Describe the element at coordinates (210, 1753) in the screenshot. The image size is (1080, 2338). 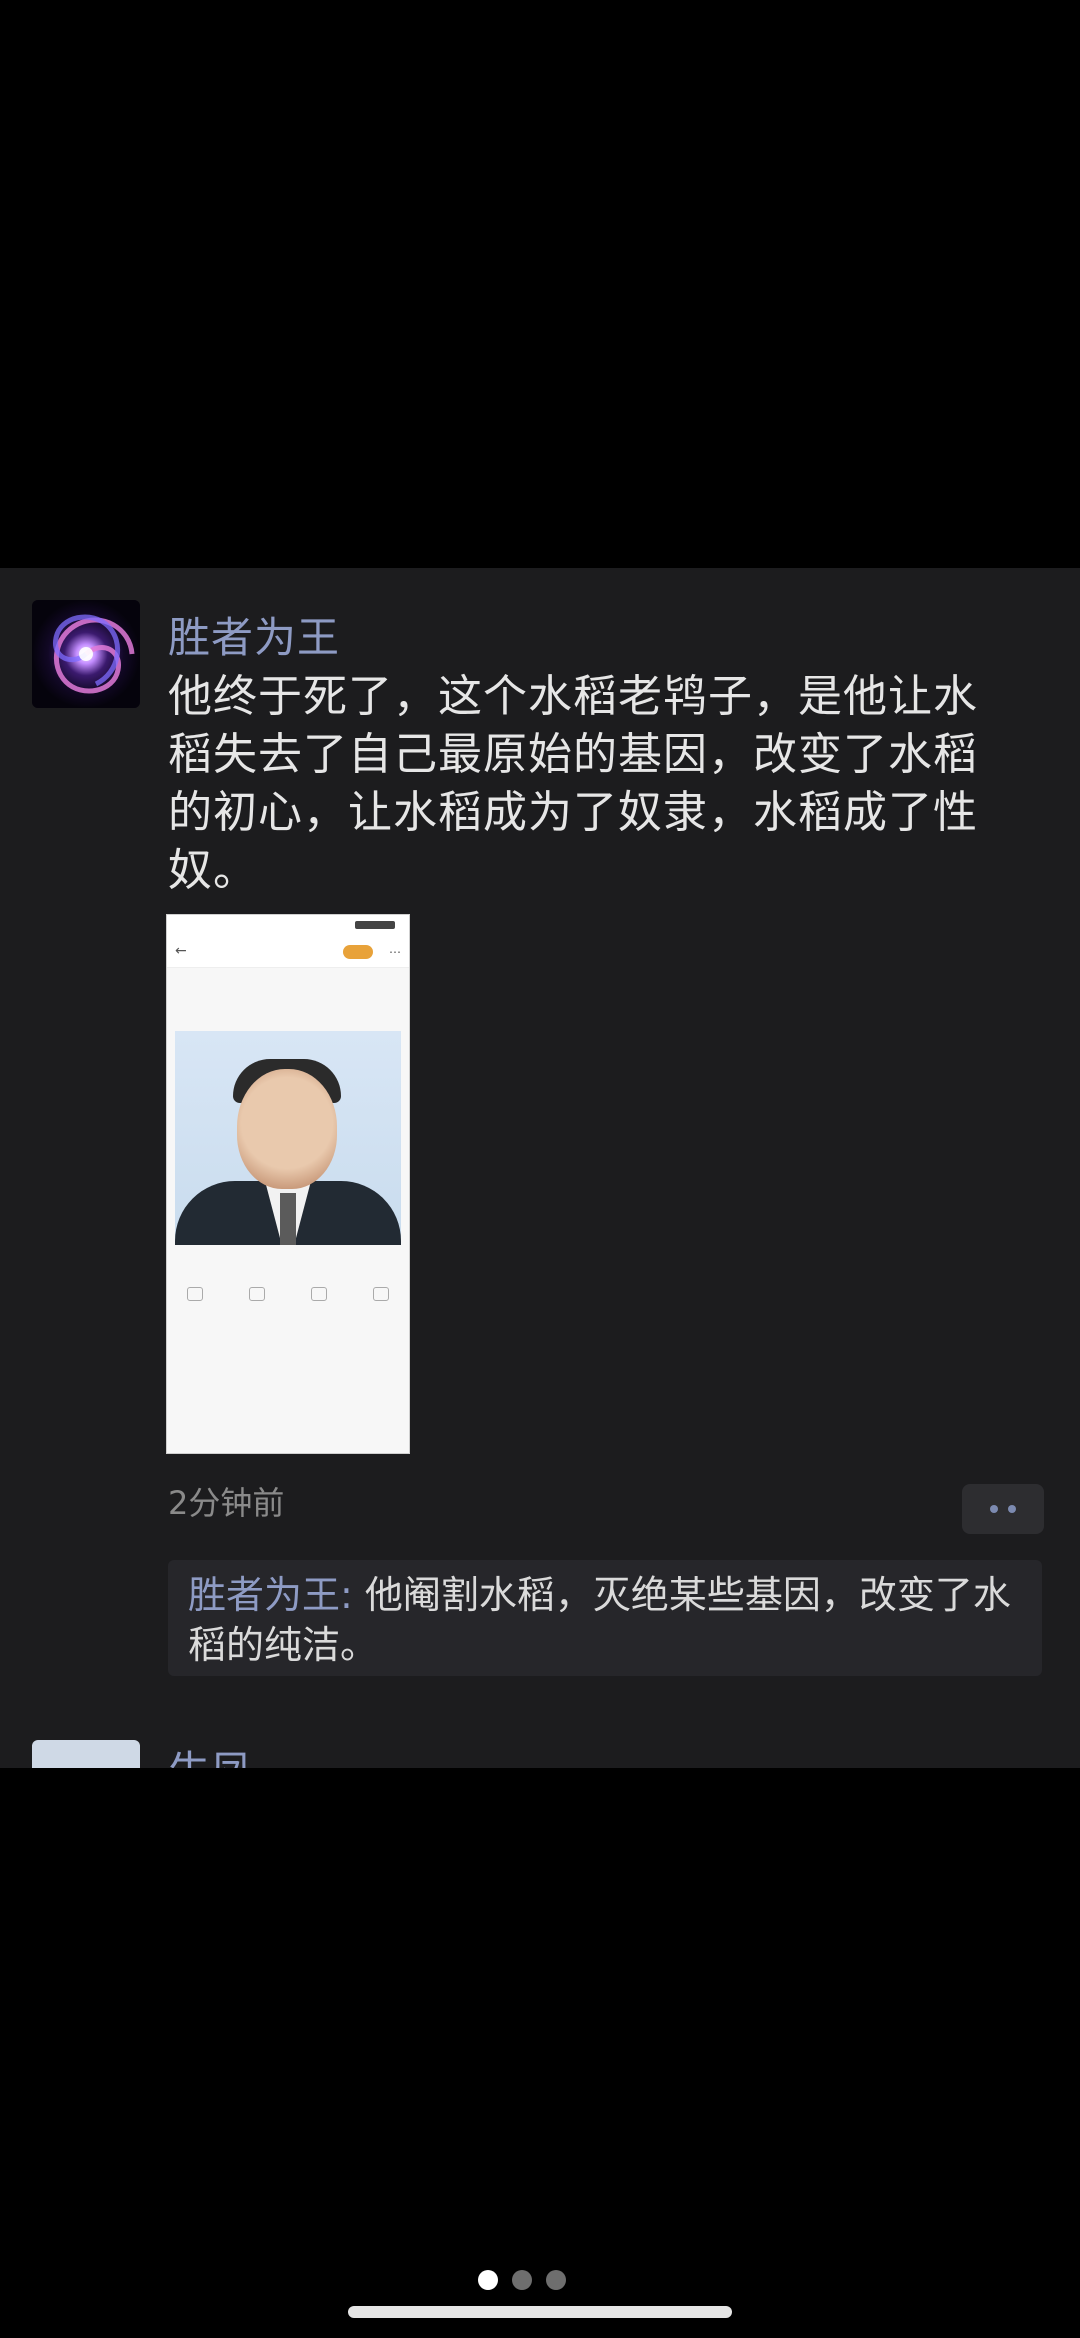
I see `next-post-username: 牛凤` at that location.